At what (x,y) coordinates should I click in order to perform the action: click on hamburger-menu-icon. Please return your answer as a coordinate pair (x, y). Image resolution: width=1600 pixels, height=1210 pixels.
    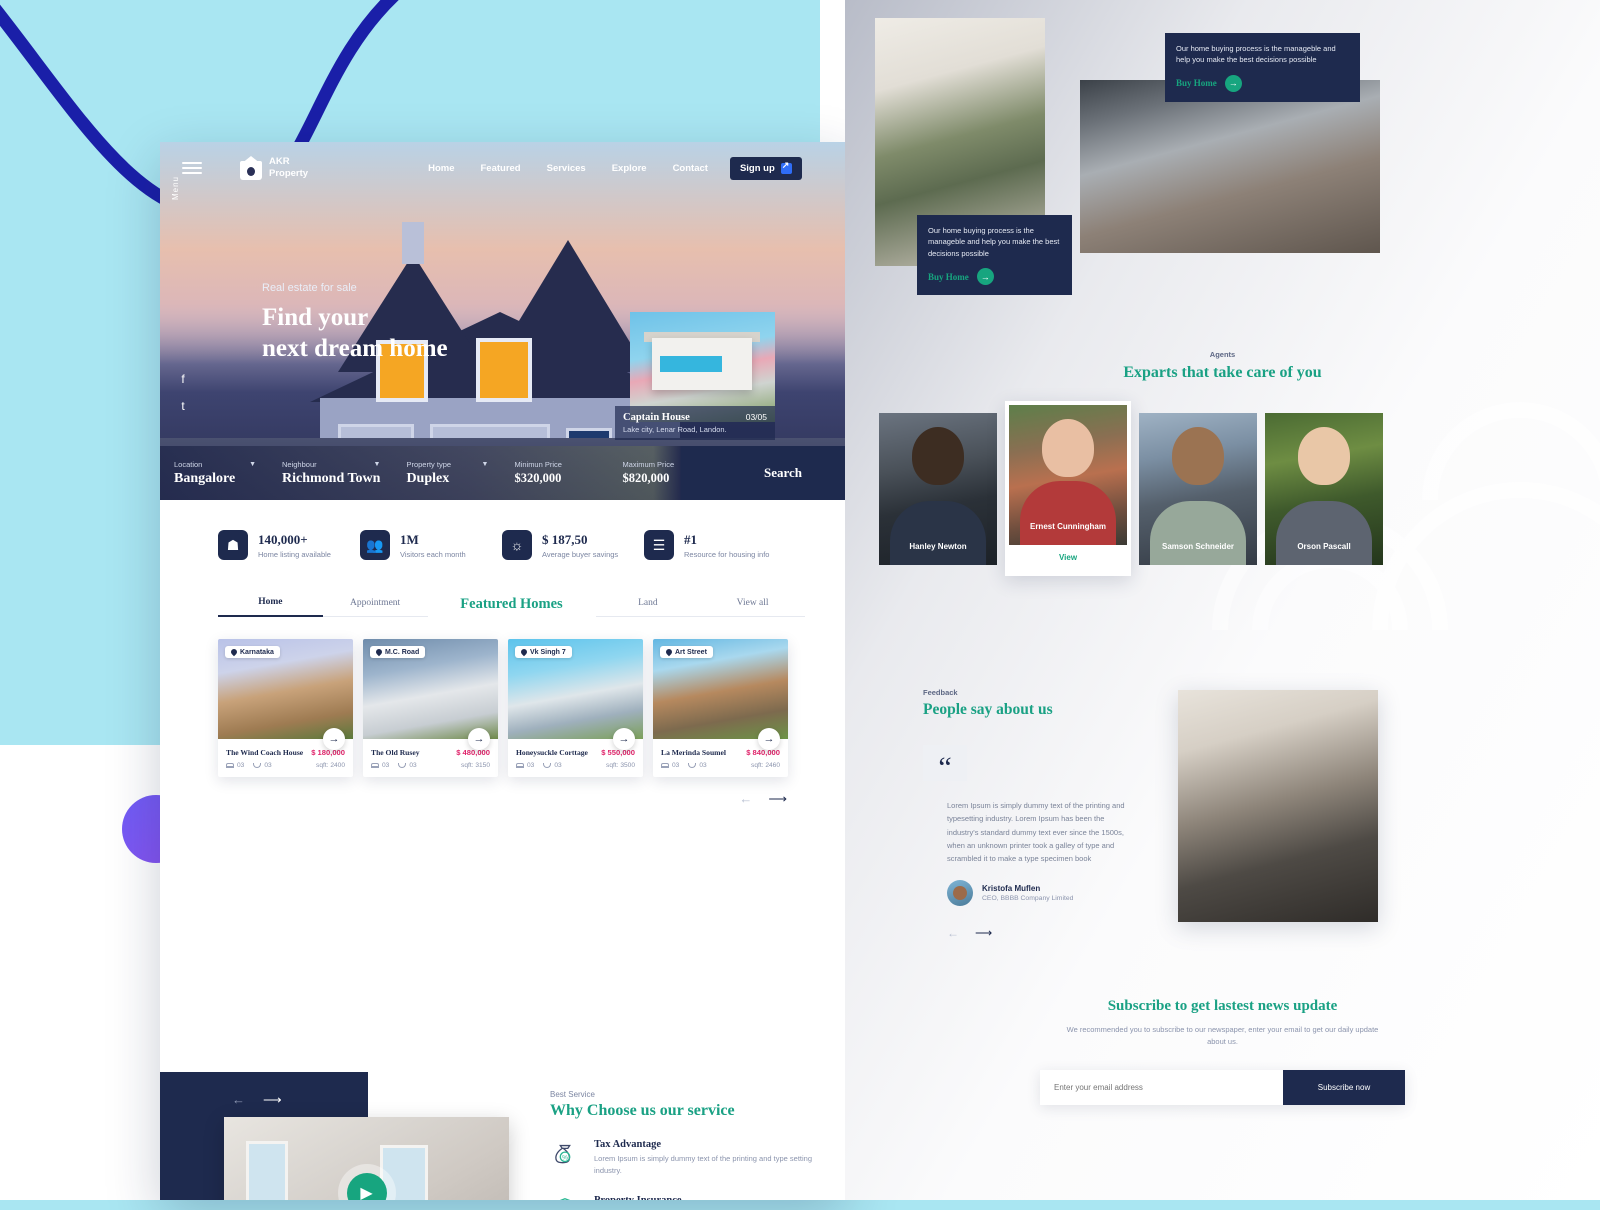
    Looking at the image, I should click on (192, 168).